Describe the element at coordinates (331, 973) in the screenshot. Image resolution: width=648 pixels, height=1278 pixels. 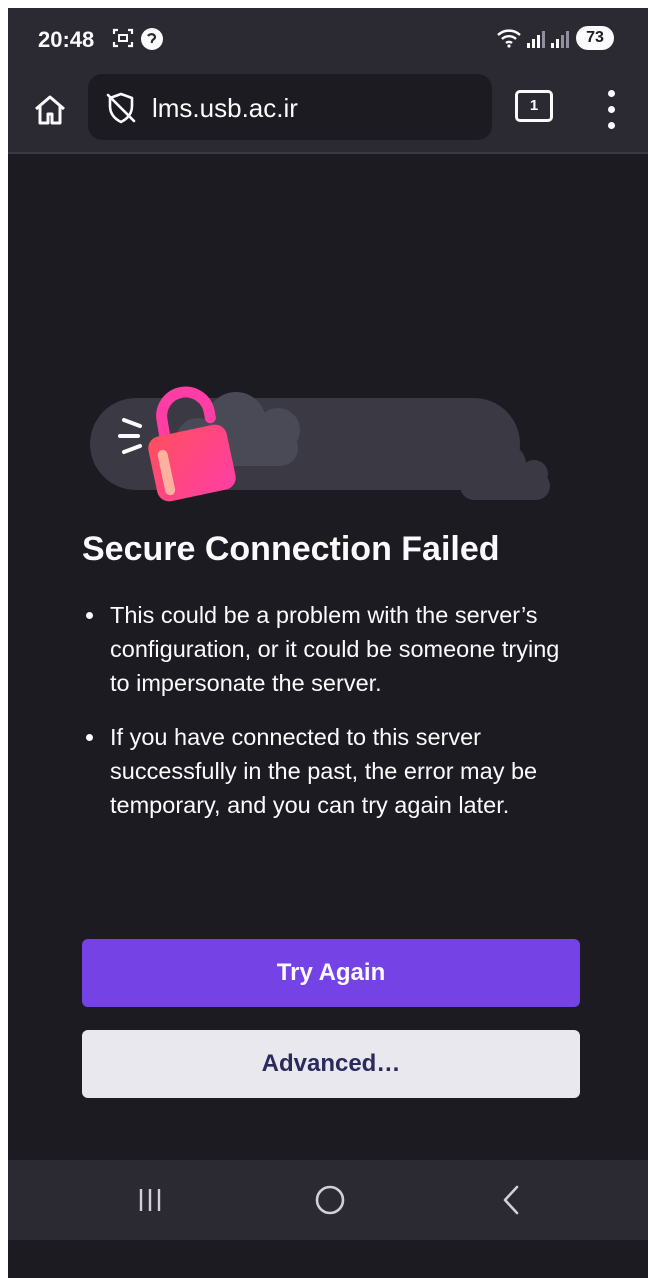
I see `try-again-button: Try Again` at that location.